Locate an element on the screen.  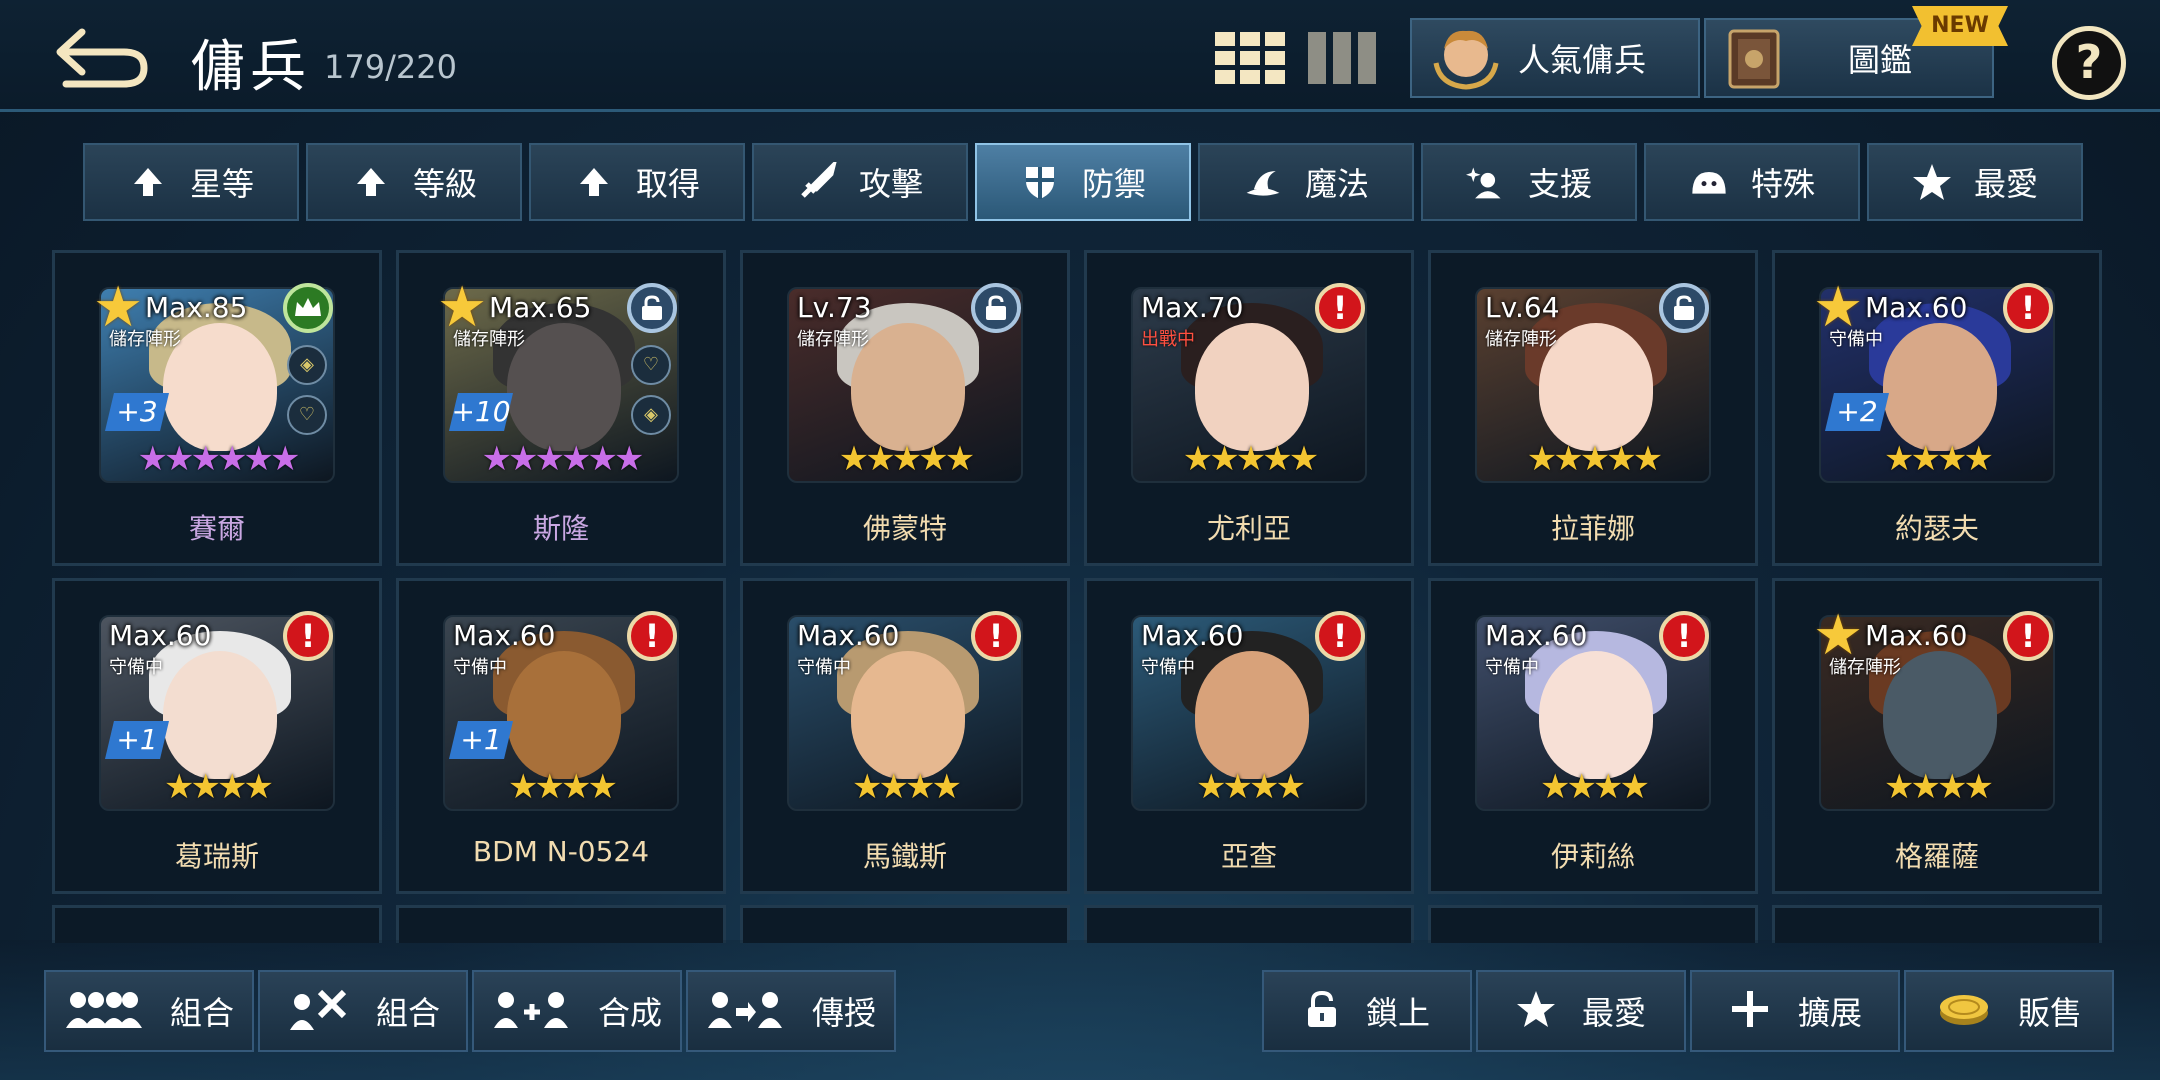
merge-icon is located at coordinates (532, 1011).